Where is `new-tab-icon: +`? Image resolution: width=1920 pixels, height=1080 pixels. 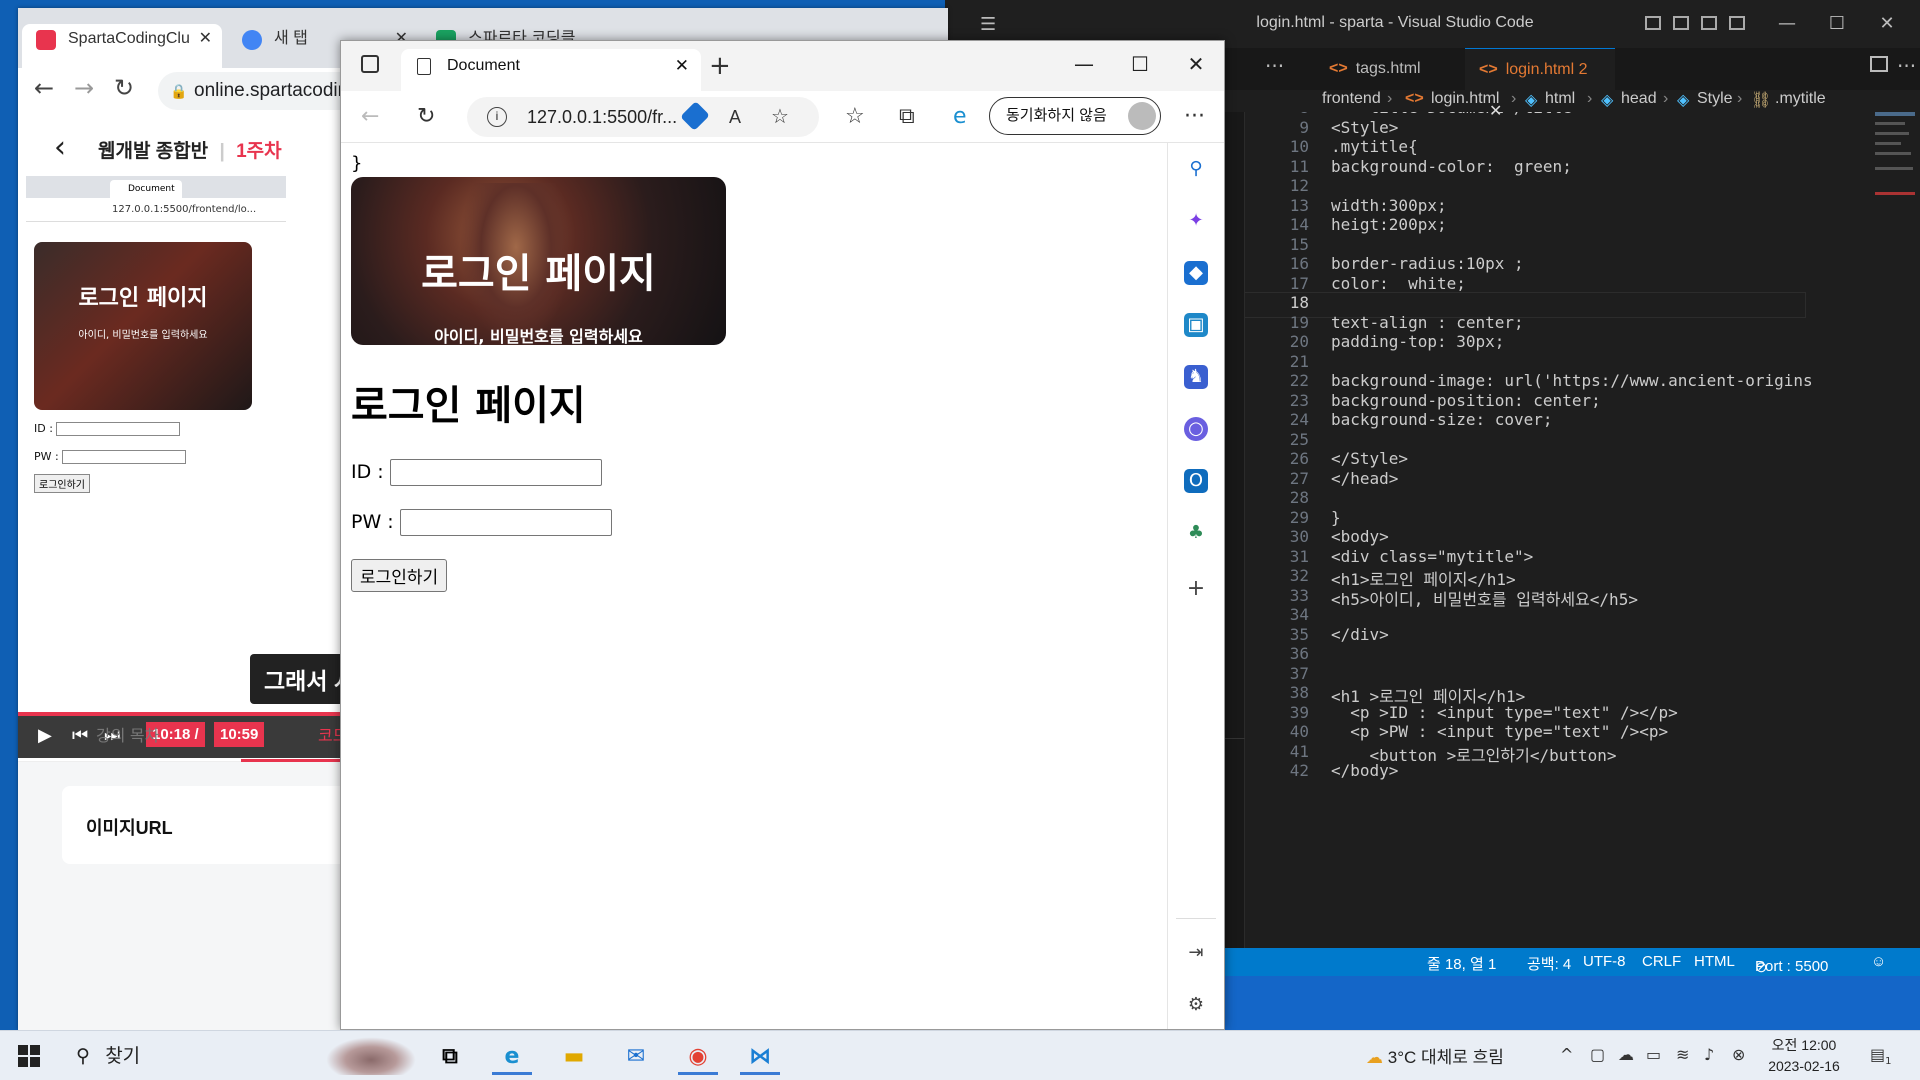
new-tab-icon: + is located at coordinates (720, 66).